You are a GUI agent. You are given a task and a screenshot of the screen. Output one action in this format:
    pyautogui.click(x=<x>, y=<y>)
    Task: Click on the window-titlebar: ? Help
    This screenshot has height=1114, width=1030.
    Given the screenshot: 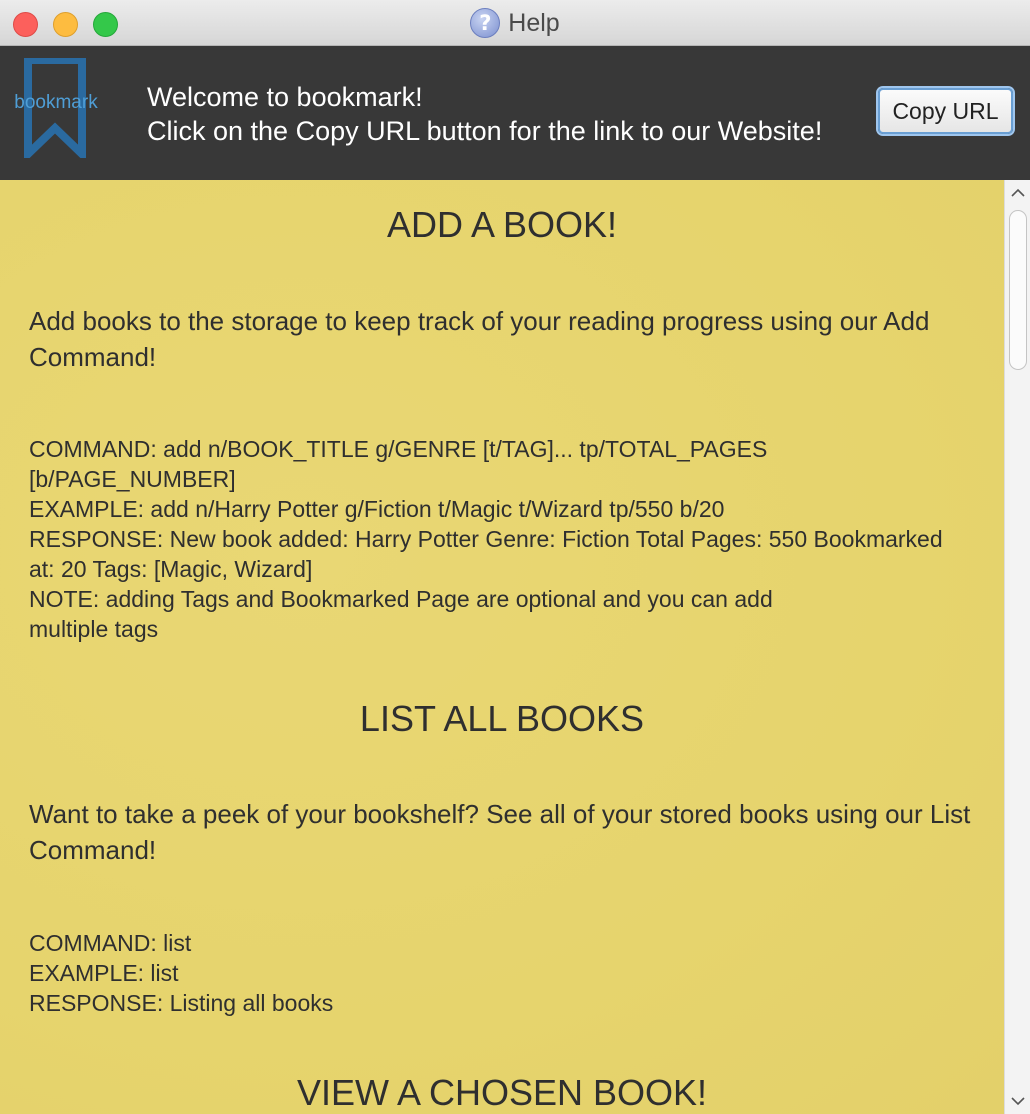 What is the action you would take?
    pyautogui.click(x=515, y=23)
    